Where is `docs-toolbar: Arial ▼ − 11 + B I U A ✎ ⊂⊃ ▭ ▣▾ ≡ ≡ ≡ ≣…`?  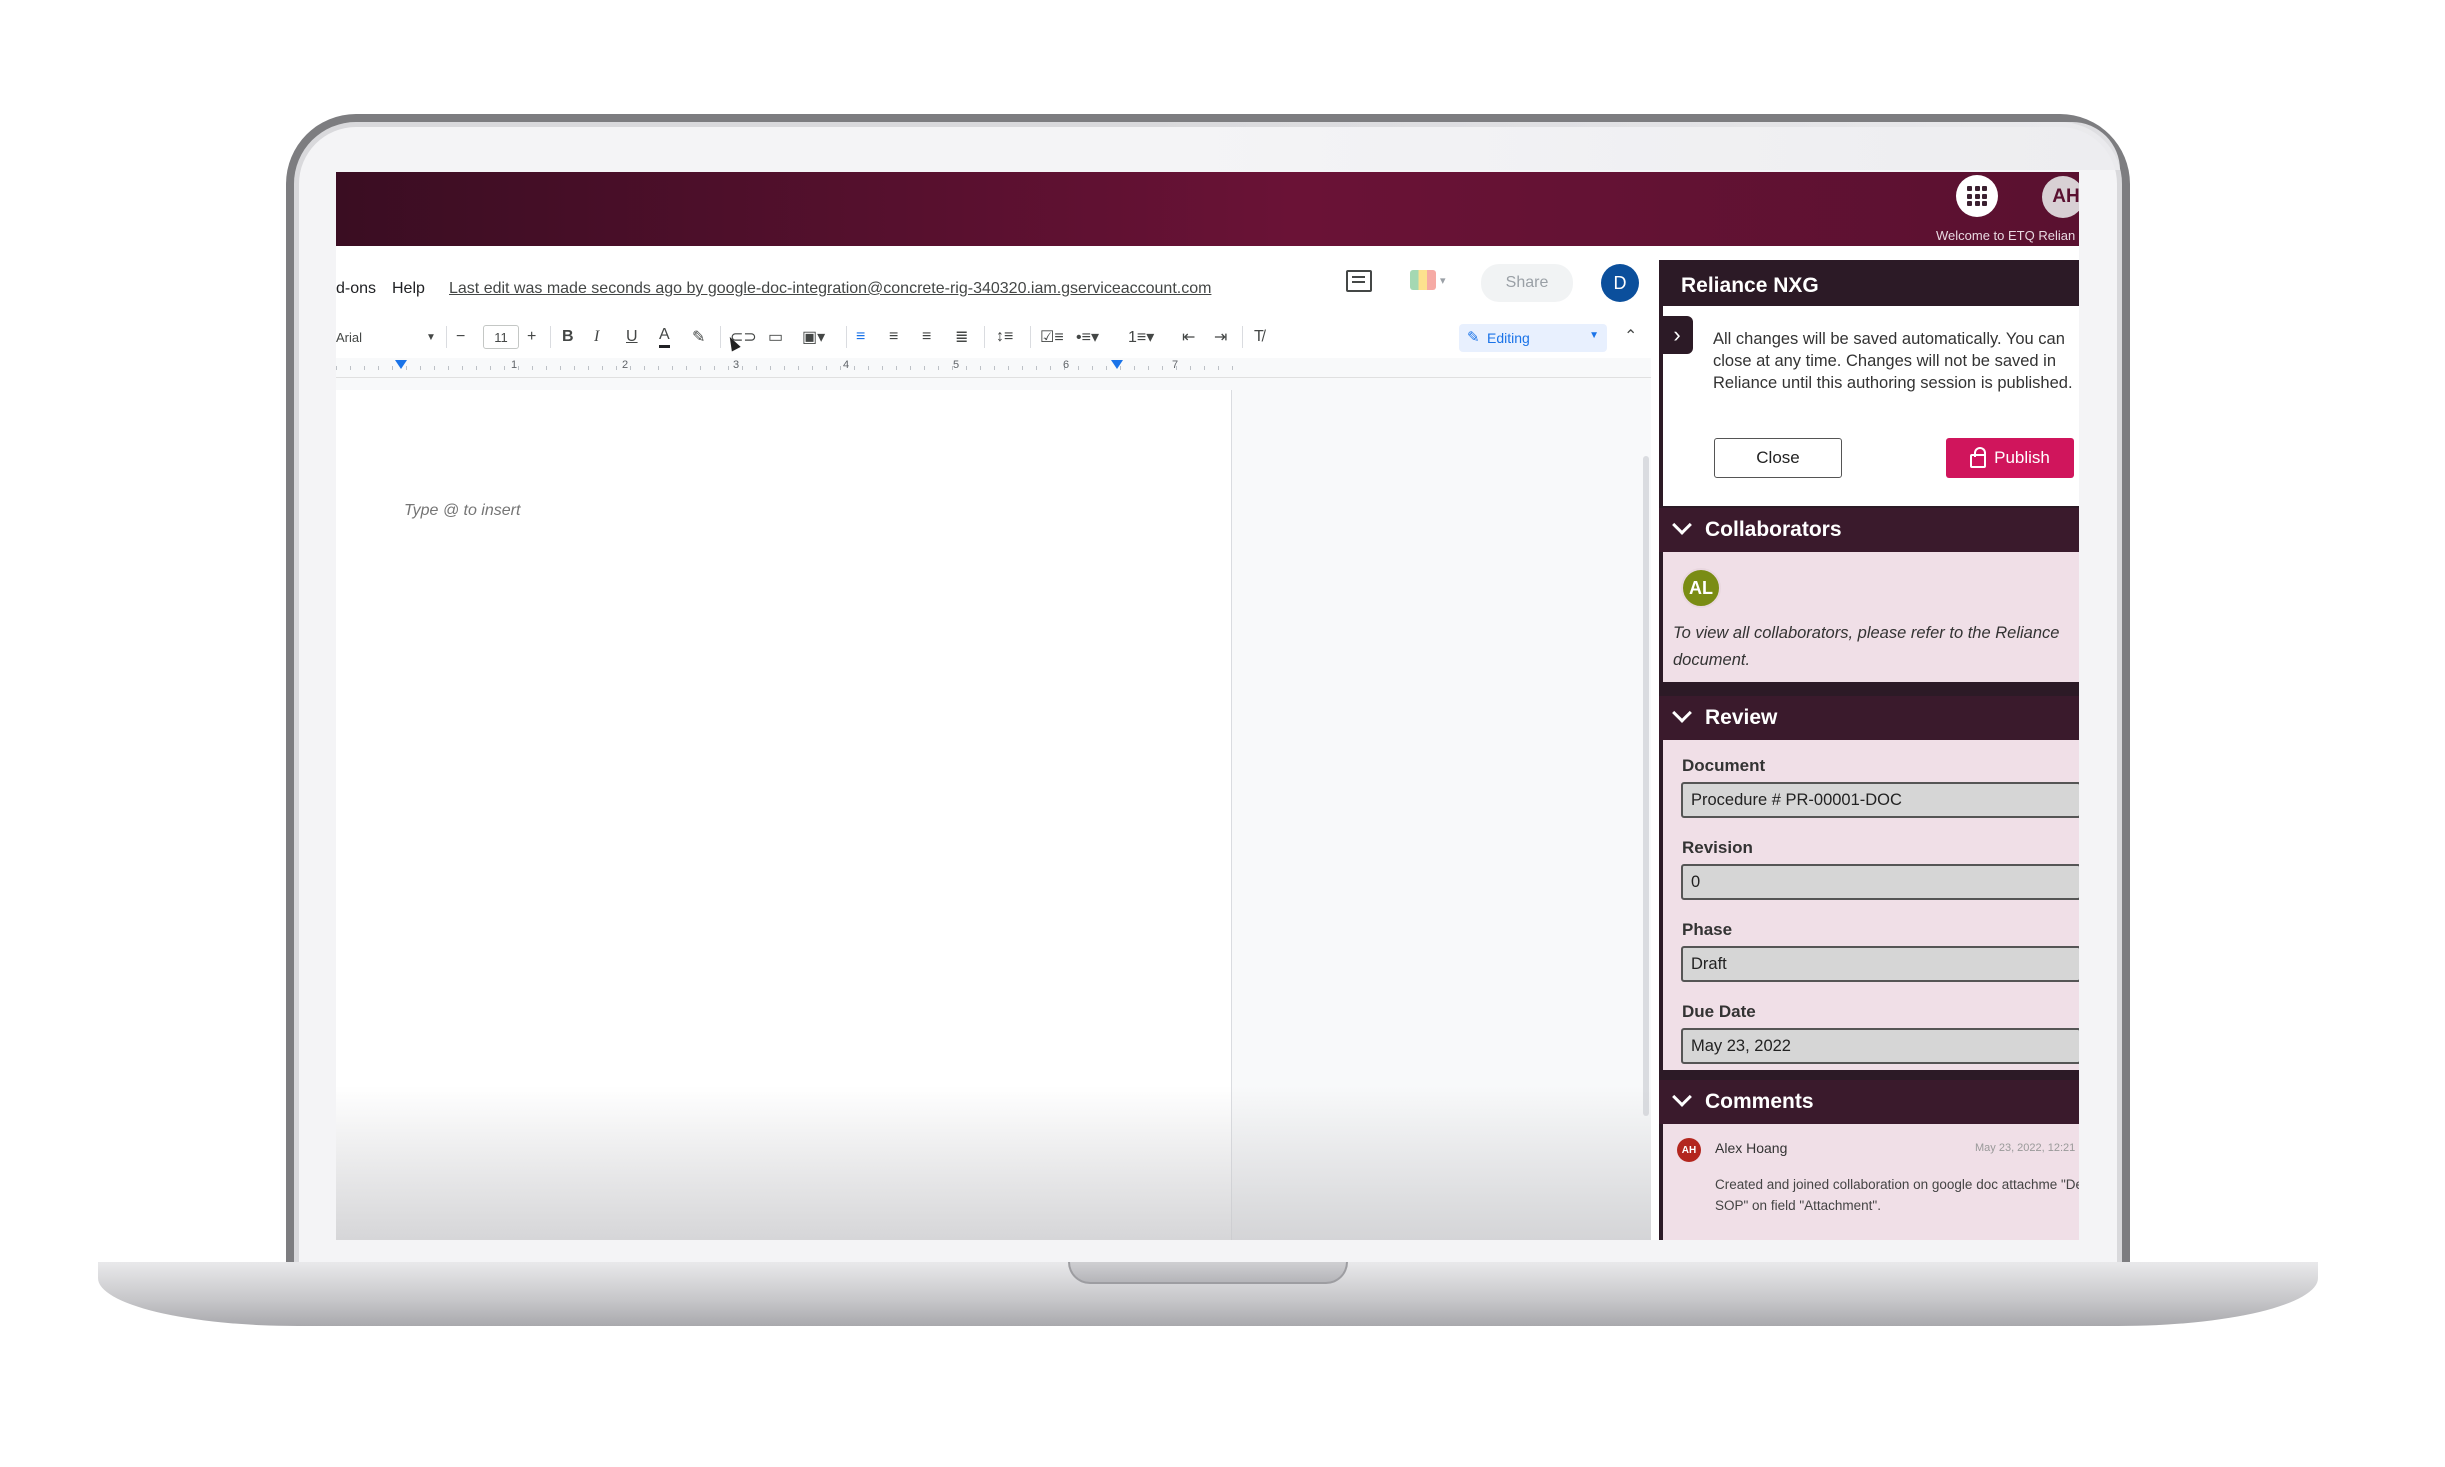 docs-toolbar: Arial ▼ − 11 + B I U A ✎ ⊂⊃ ▭ ▣▾ ≡ ≡ ≡ ≣… is located at coordinates (993, 337).